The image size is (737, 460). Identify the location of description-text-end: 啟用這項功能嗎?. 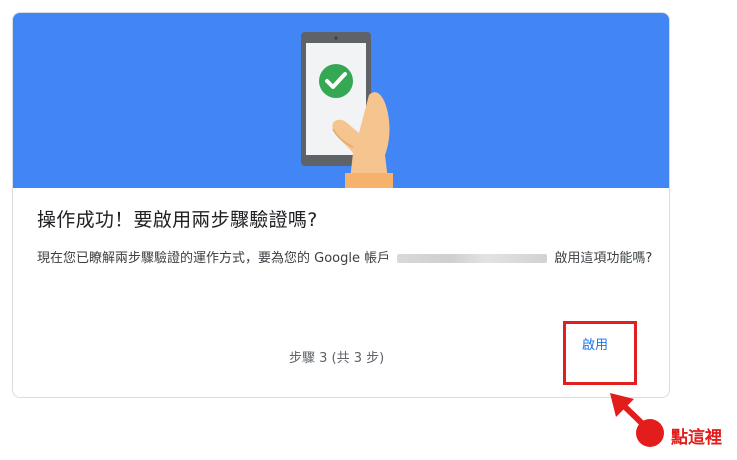
(603, 258).